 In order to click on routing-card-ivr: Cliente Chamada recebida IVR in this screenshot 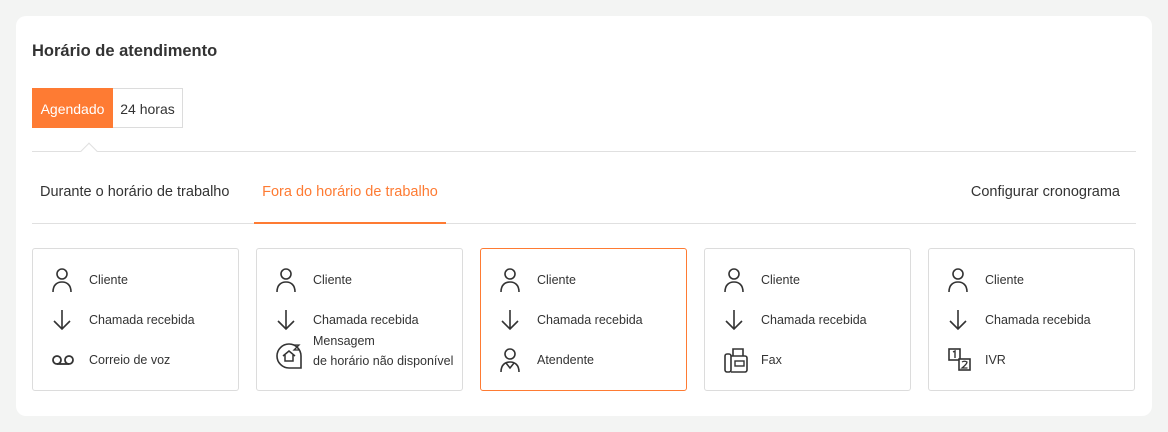, I will do `click(1031, 319)`.